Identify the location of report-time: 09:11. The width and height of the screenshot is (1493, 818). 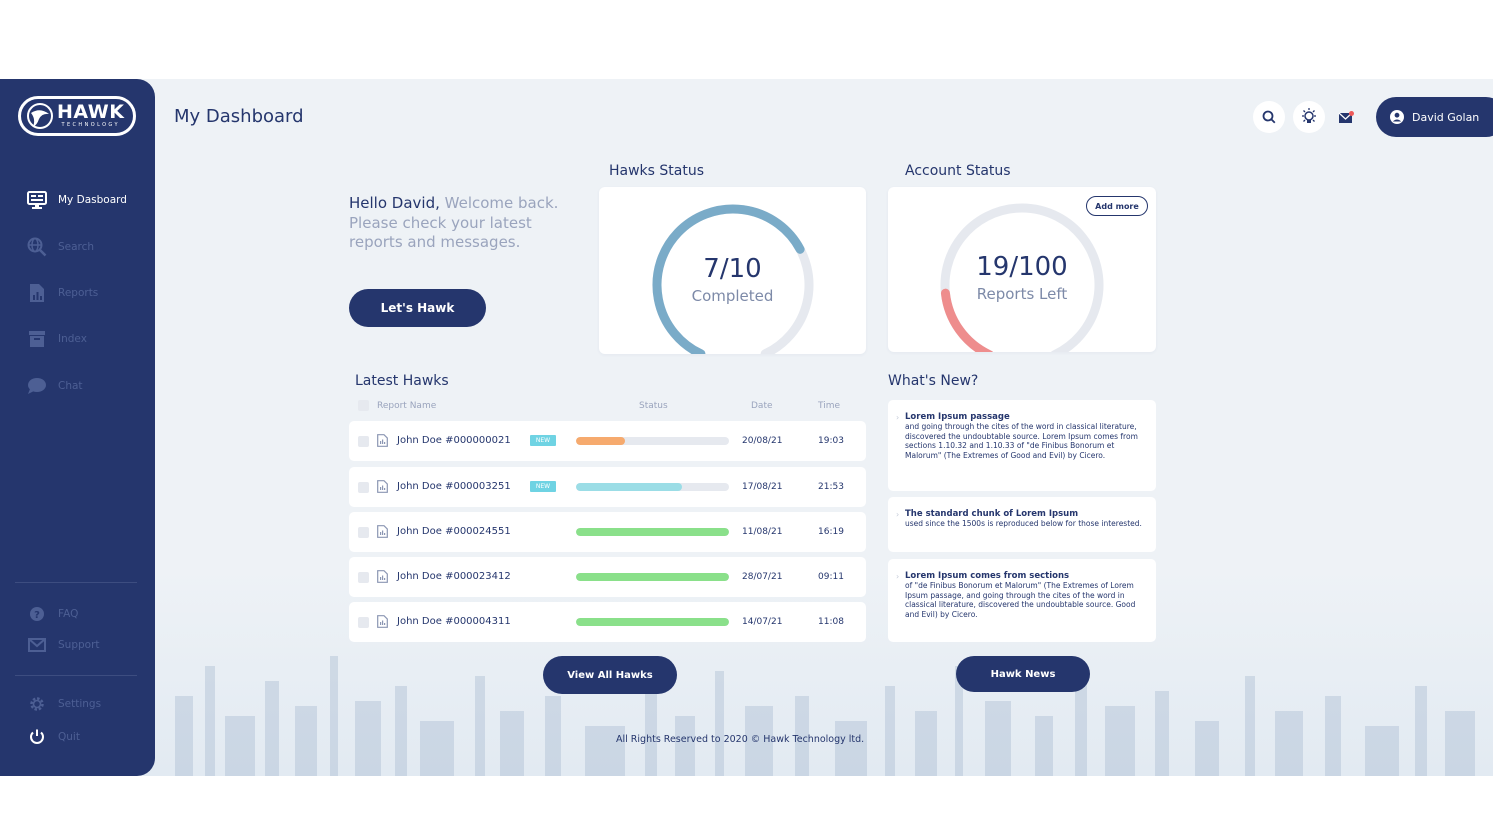
(831, 577).